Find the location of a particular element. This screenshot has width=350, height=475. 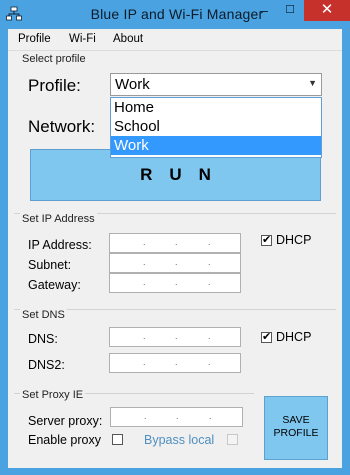

dropdown-option-school: School is located at coordinates (216, 126).